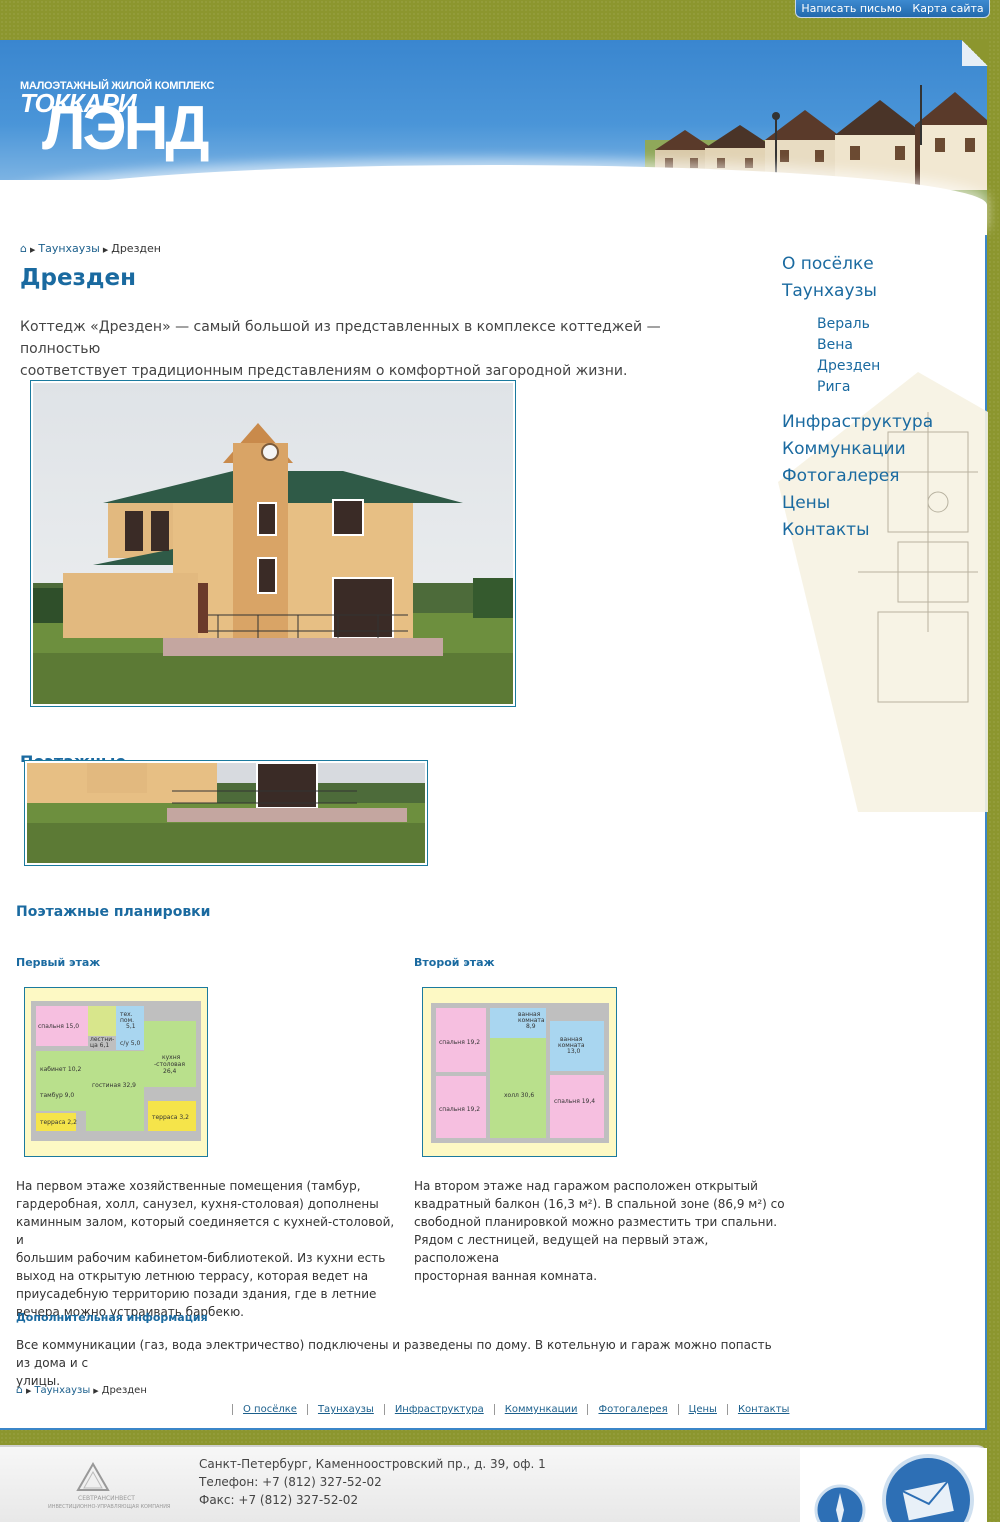 The image size is (1000, 1522). What do you see at coordinates (290, 1482) in the screenshot?
I see `footer-phone: Телефон: +7 (812) 327-52-02` at bounding box center [290, 1482].